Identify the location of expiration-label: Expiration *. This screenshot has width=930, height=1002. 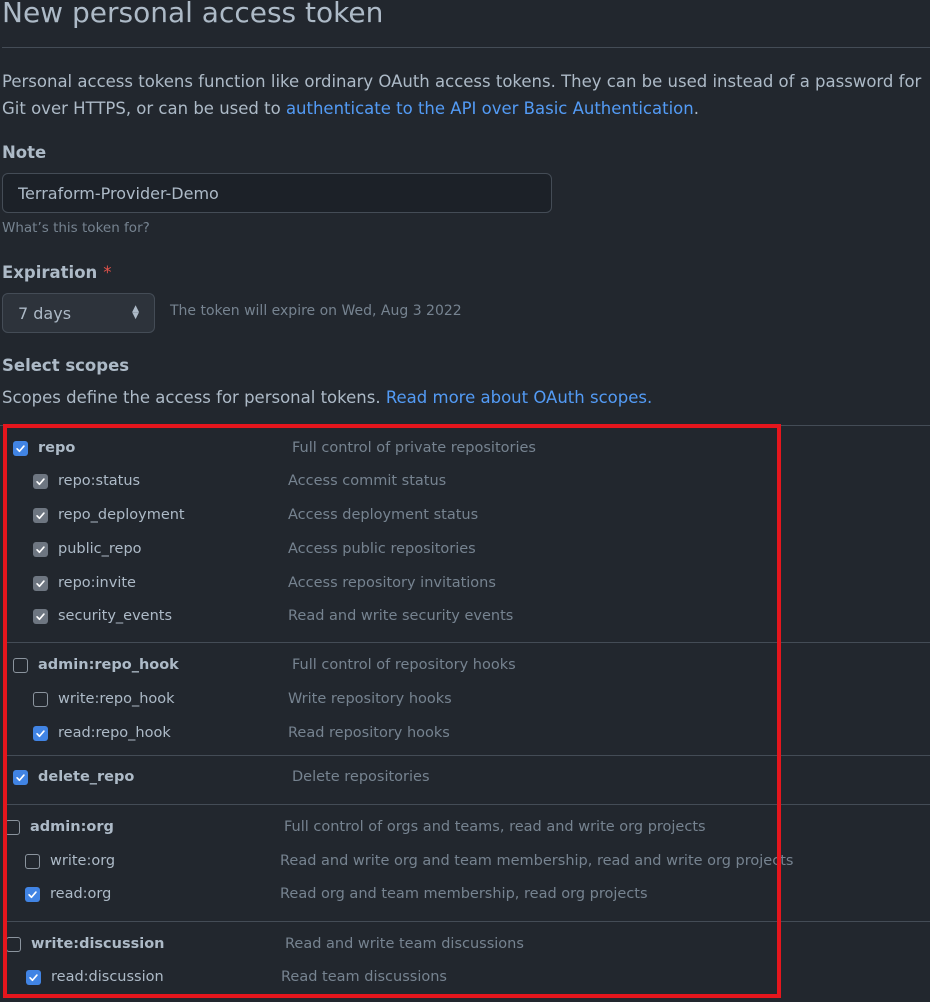
(57, 272).